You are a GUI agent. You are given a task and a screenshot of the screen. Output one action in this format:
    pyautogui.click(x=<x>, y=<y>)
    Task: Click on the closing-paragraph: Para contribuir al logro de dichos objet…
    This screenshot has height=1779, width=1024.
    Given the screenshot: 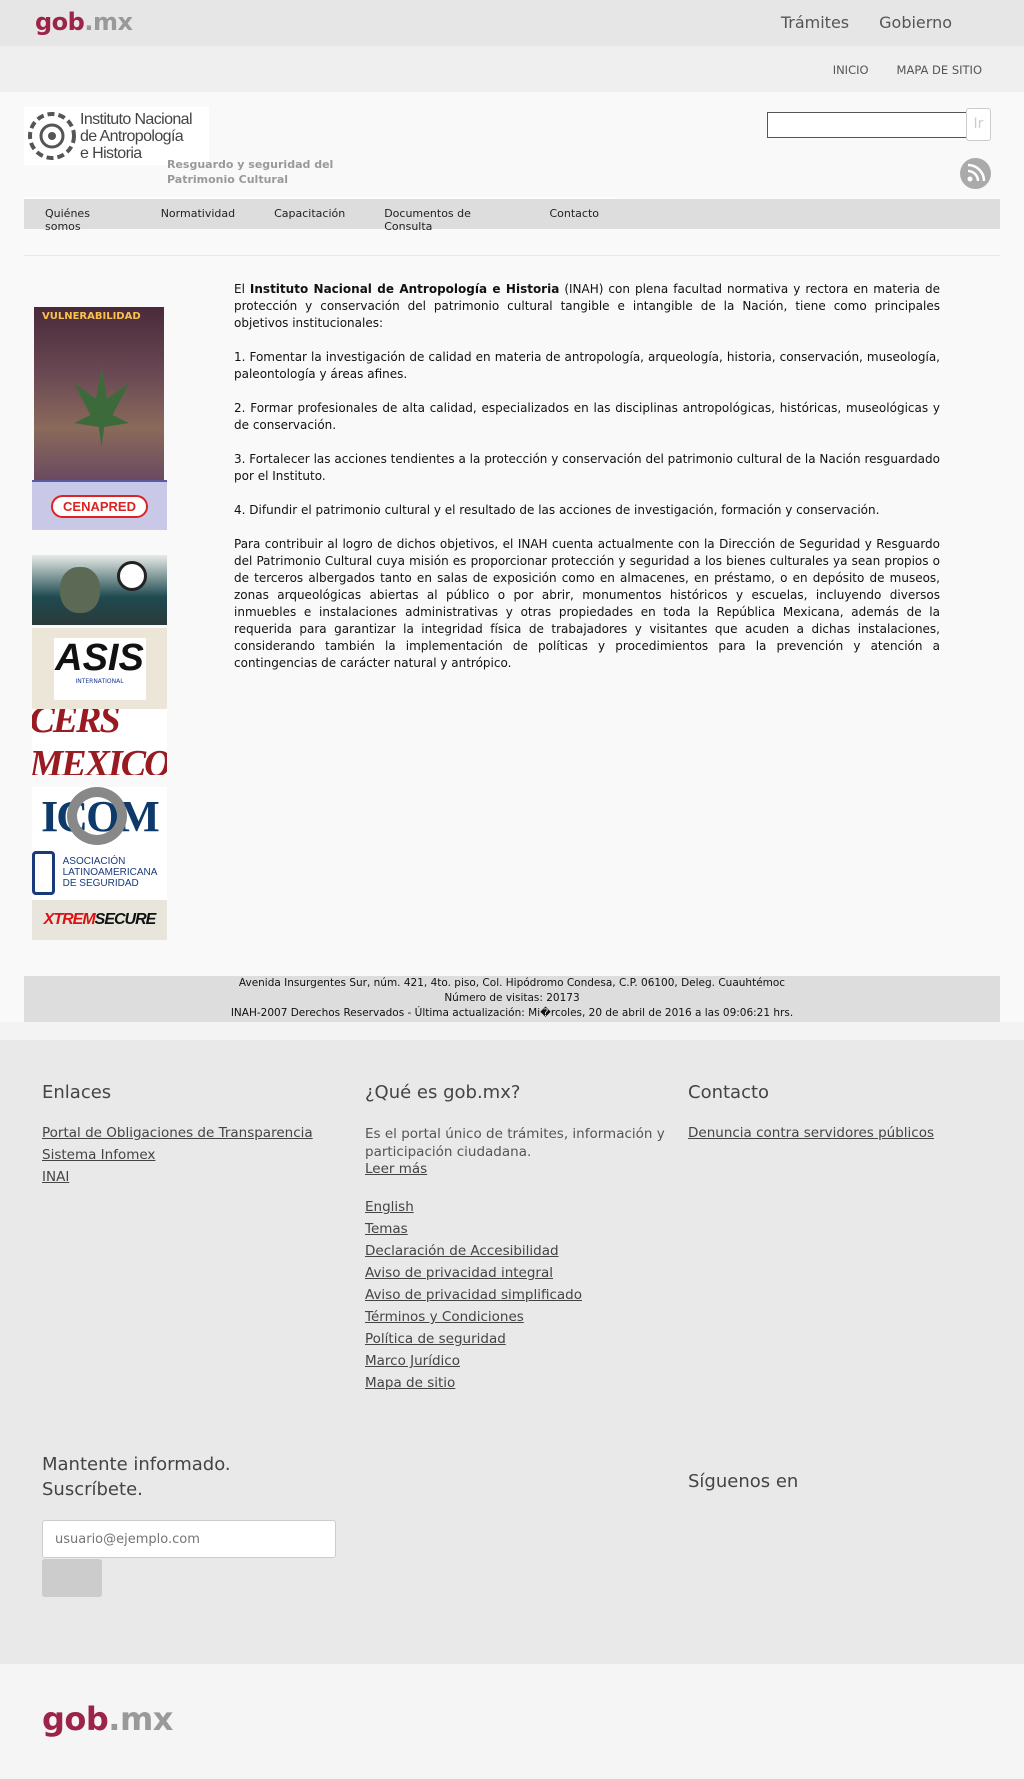 What is the action you would take?
    pyautogui.click(x=587, y=603)
    